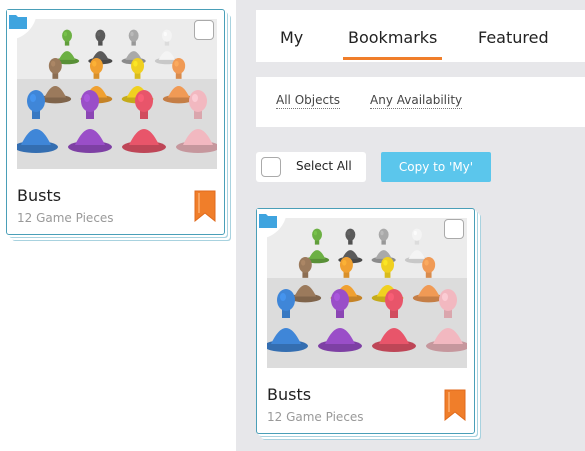 This screenshot has height=451, width=585. I want to click on filter-objects: All Objects, so click(308, 101).